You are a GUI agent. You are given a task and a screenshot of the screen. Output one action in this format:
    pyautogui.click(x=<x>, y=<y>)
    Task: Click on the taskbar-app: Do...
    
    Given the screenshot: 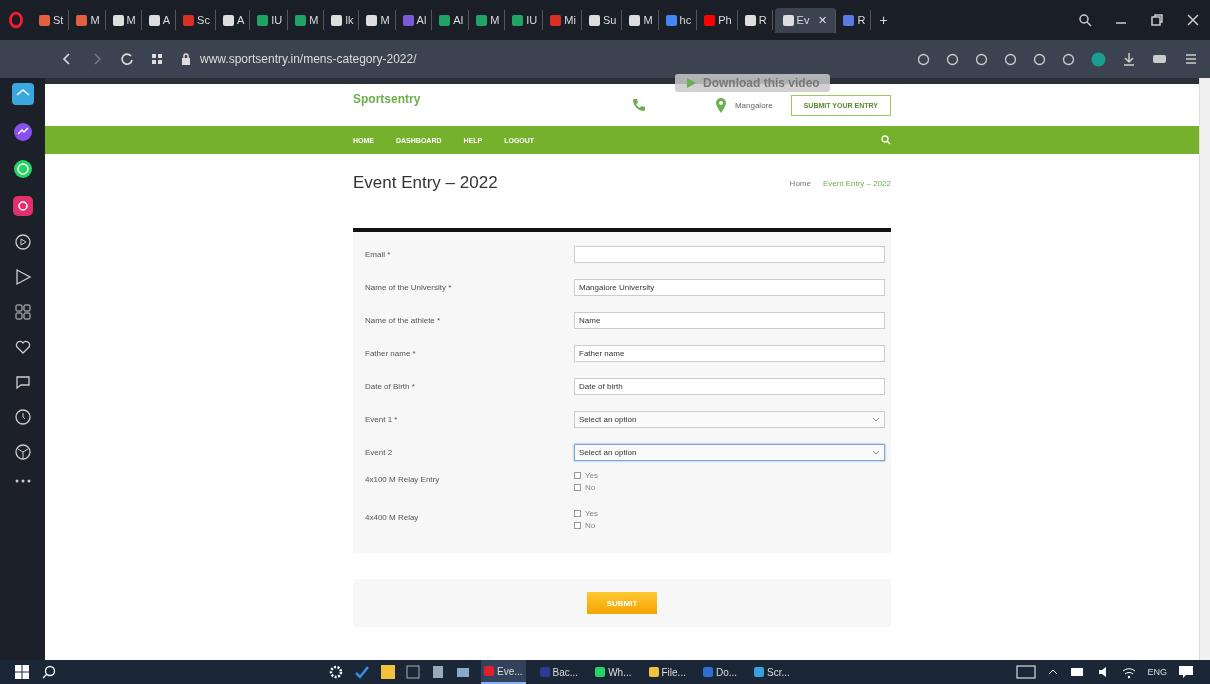 What is the action you would take?
    pyautogui.click(x=720, y=672)
    